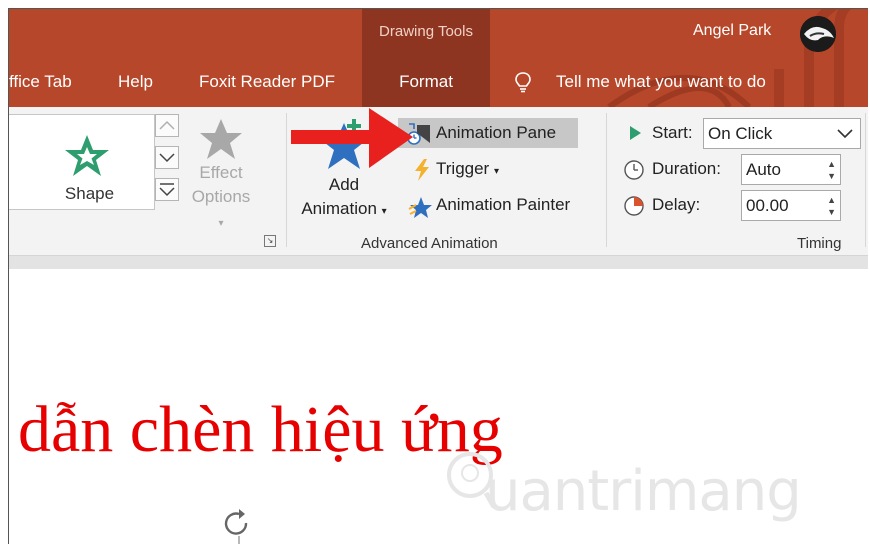  I want to click on animation-painter-button: Animation Painter, so click(503, 205).